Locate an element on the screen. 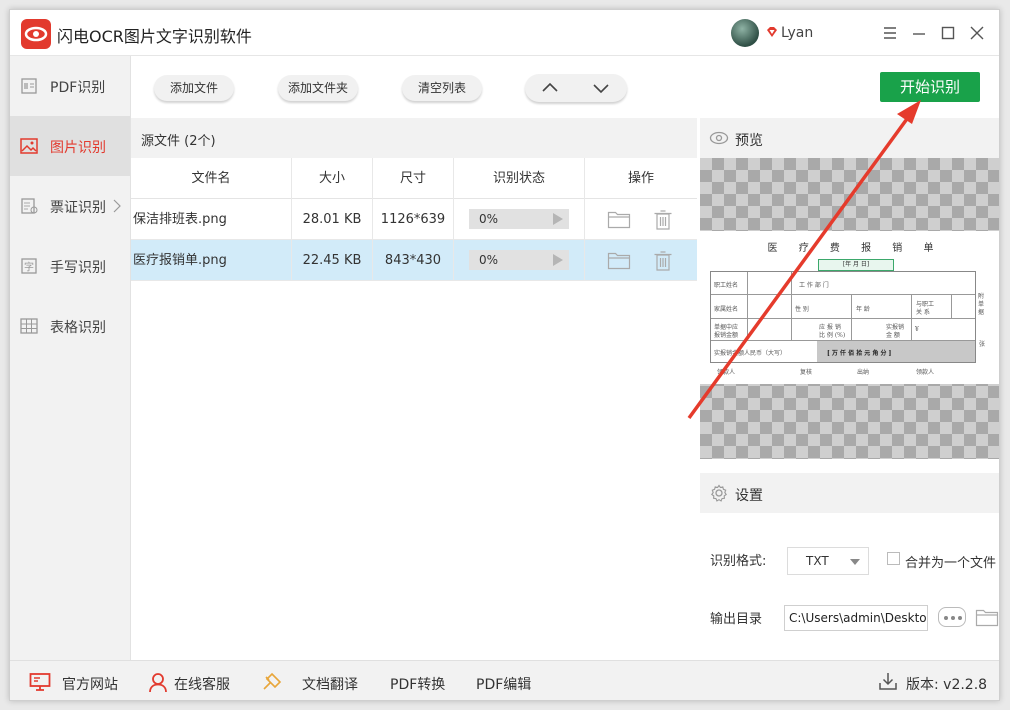 The image size is (1010, 710). file-name: 保洁排班表.png is located at coordinates (211, 219).